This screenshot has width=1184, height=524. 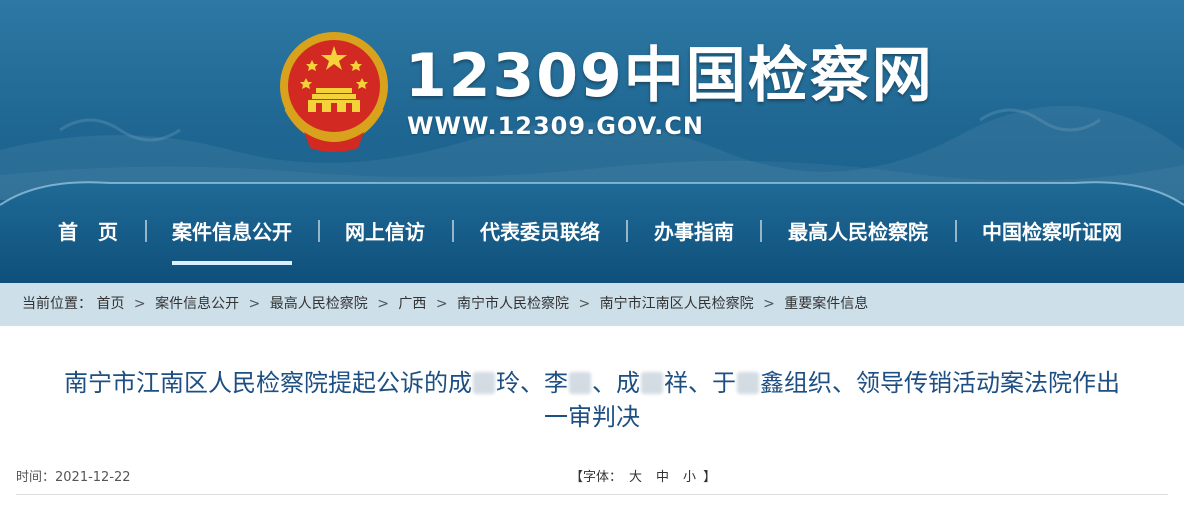 I want to click on breadcrumb-case-info: 案件信息公开, so click(x=197, y=304).